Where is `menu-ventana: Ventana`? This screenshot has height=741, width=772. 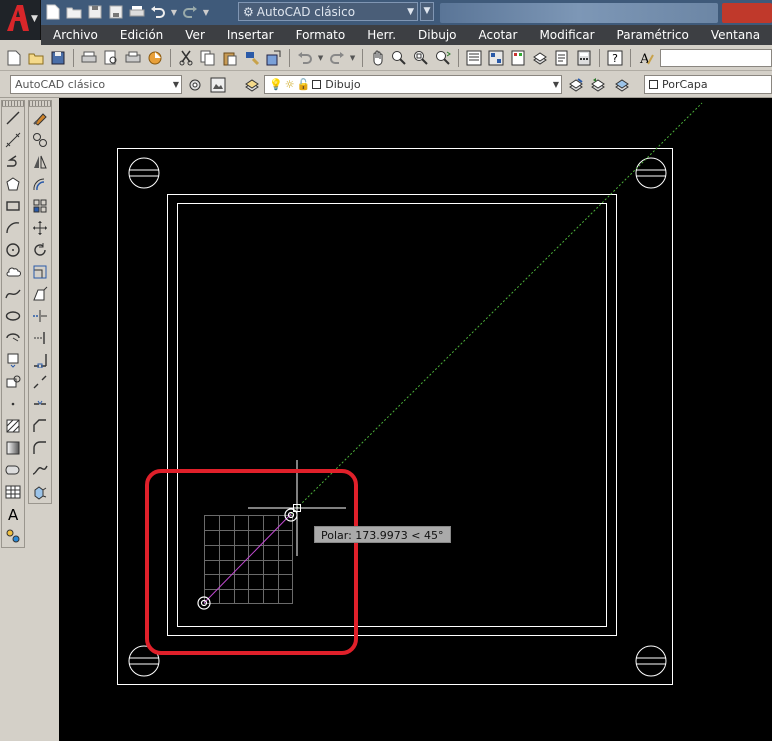
menu-ventana: Ventana is located at coordinates (734, 35).